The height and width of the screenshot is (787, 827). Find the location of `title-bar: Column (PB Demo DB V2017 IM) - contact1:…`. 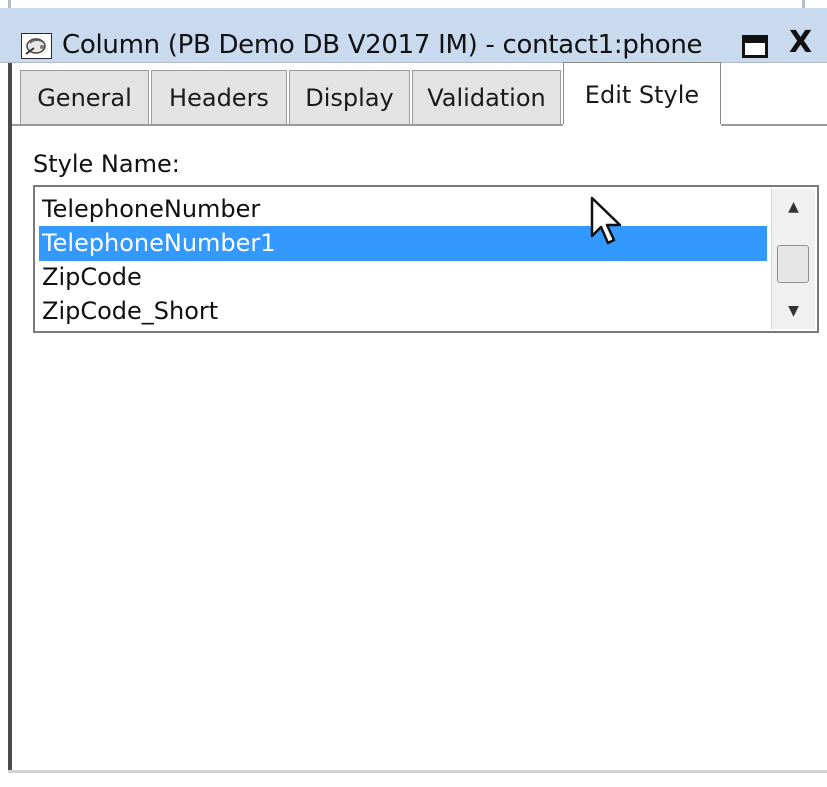

title-bar: Column (PB Demo DB V2017 IM) - contact1:… is located at coordinates (413, 35).